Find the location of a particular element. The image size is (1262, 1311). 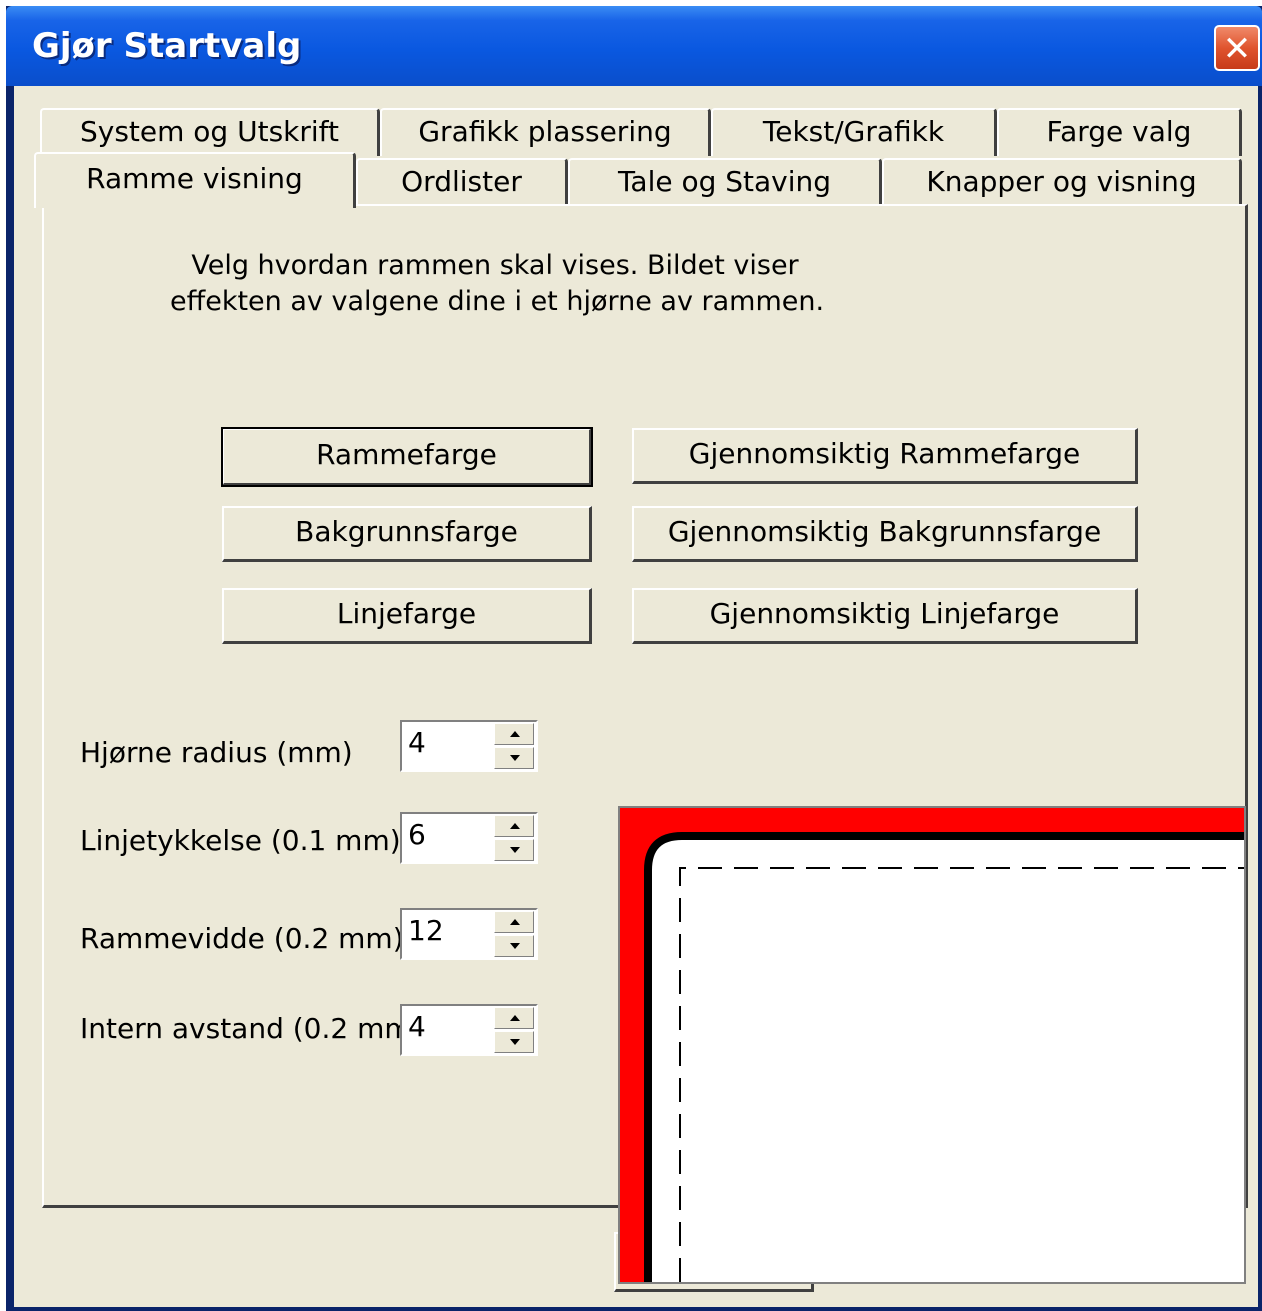

internal-spacing-stepper: 4 is located at coordinates (469, 1030).